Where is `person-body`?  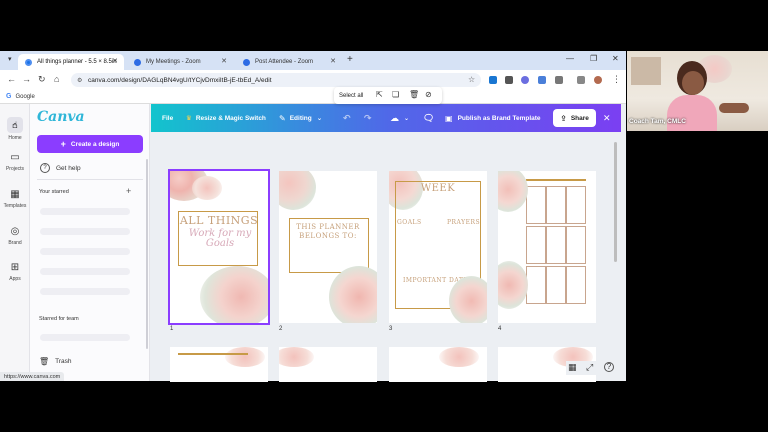
person-body is located at coordinates (692, 113).